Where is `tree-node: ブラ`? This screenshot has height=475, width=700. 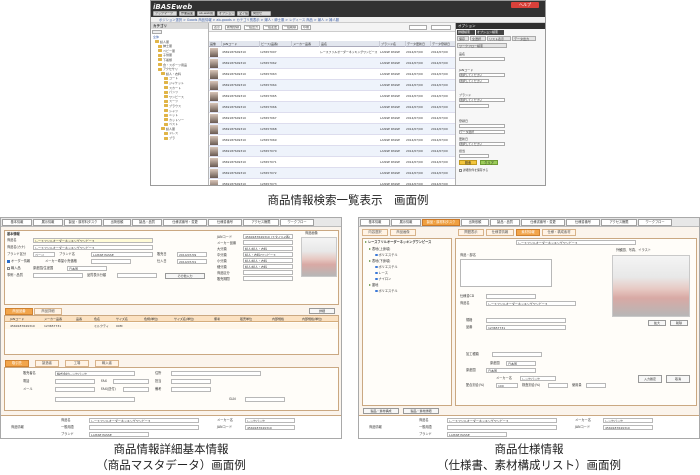 tree-node: ブラ is located at coordinates (180, 138).